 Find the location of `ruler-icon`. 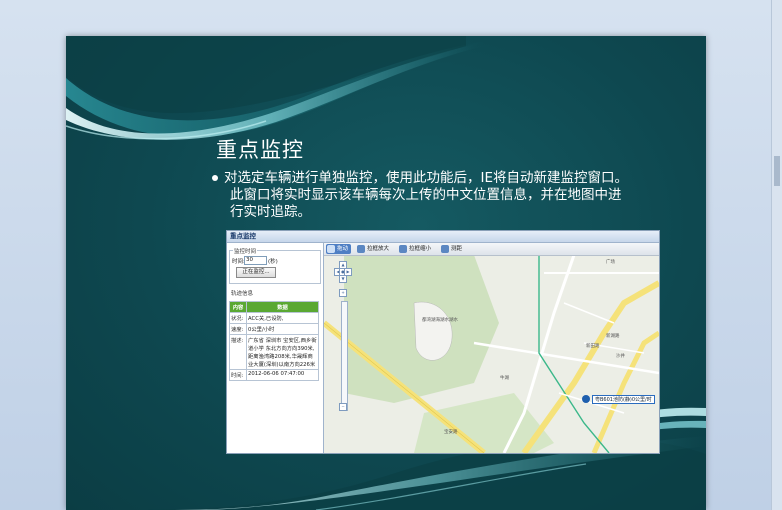

ruler-icon is located at coordinates (445, 249).